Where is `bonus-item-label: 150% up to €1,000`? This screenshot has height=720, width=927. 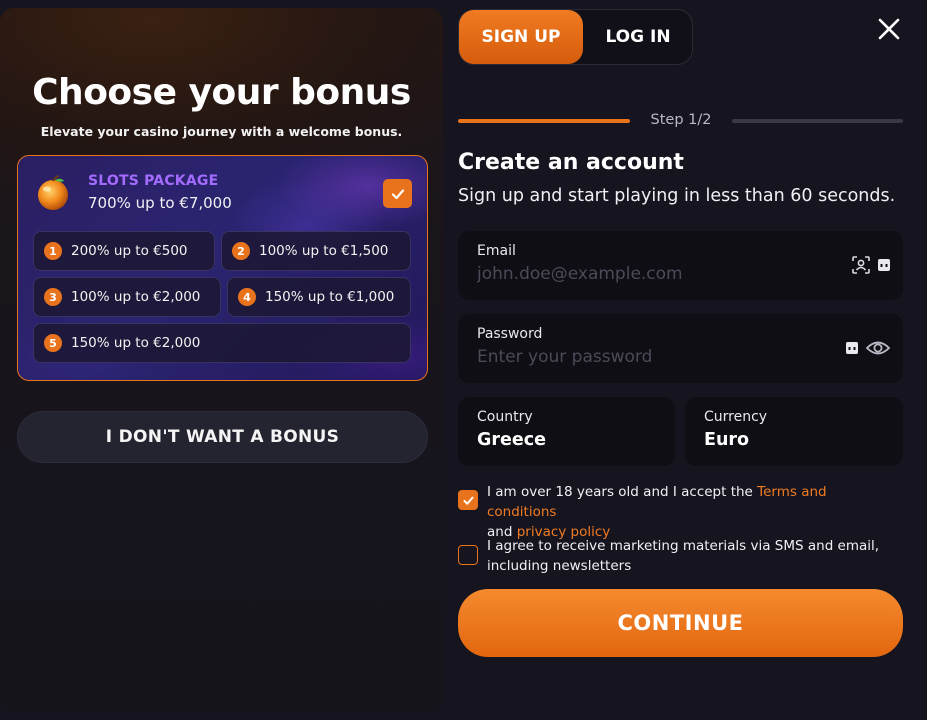 bonus-item-label: 150% up to €1,000 is located at coordinates (330, 297).